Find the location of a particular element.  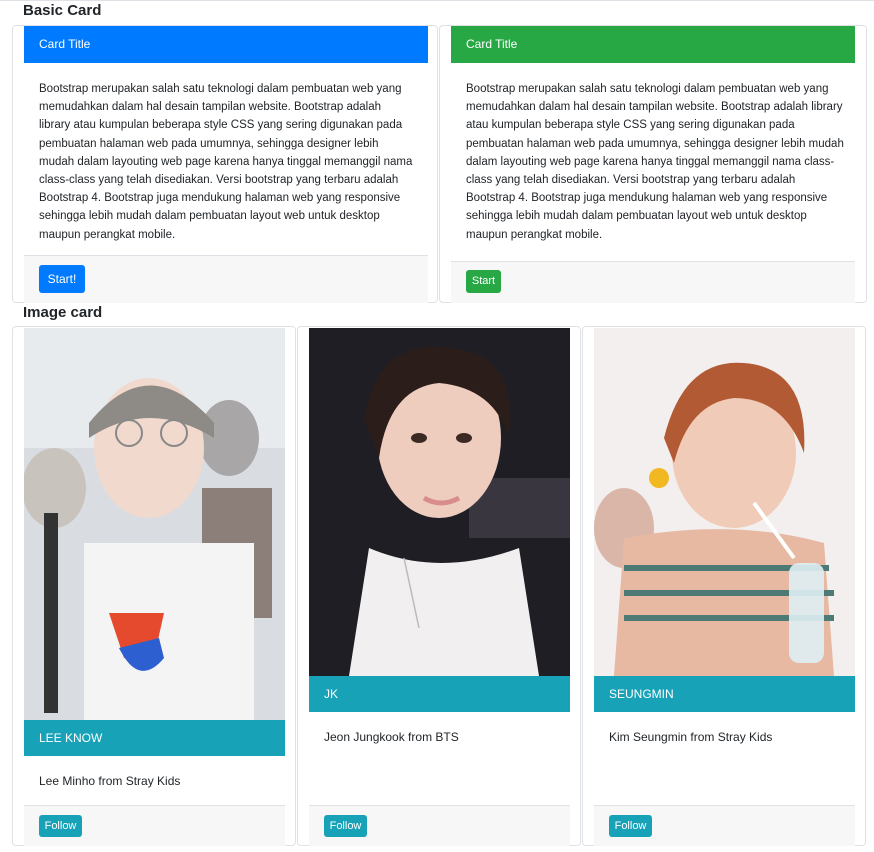

card-name: LEE KNOW is located at coordinates (154, 738).